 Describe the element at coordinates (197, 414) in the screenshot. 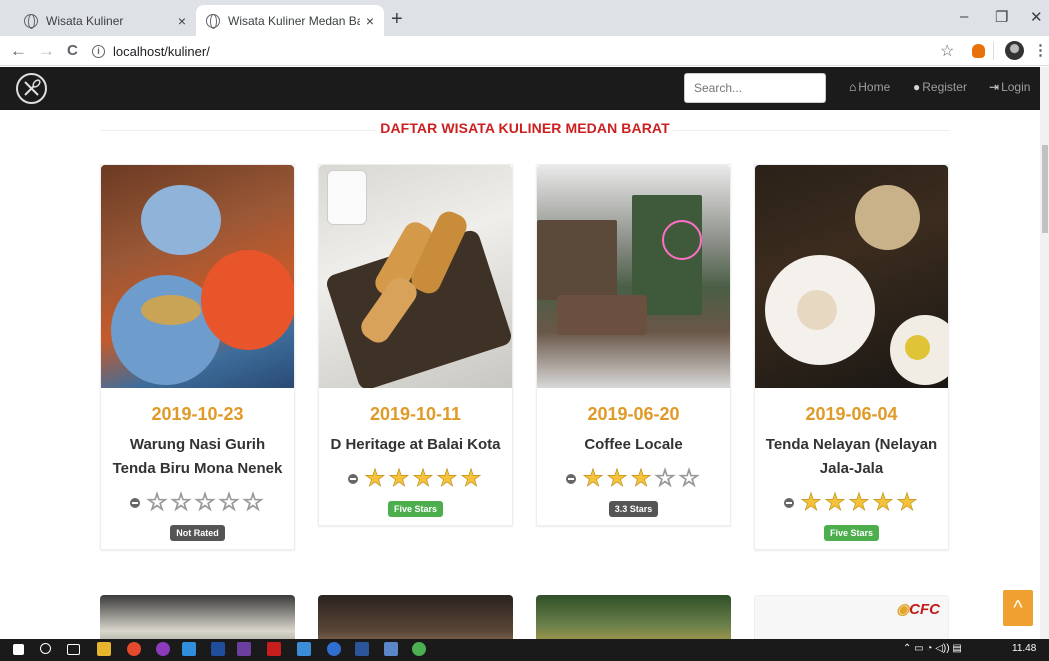

I see `card-date: 2019-10-23` at that location.